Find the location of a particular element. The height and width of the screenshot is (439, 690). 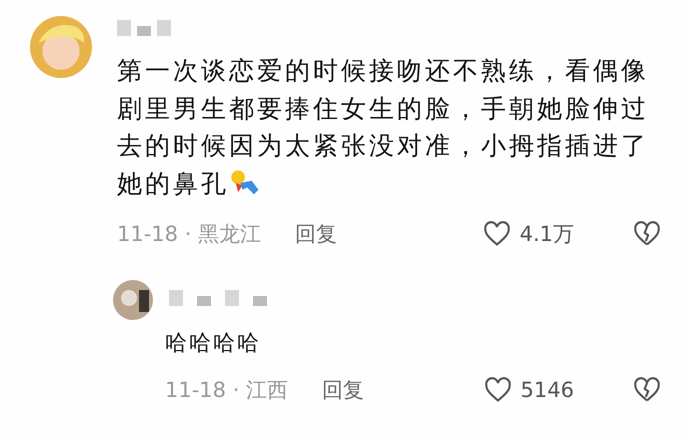

reply-text: 哈哈哈哈 is located at coordinates (213, 344).